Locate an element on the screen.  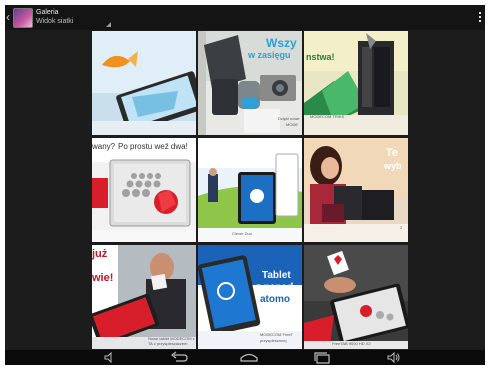
tile-8-line-3: atomo is located at coordinates (275, 299).